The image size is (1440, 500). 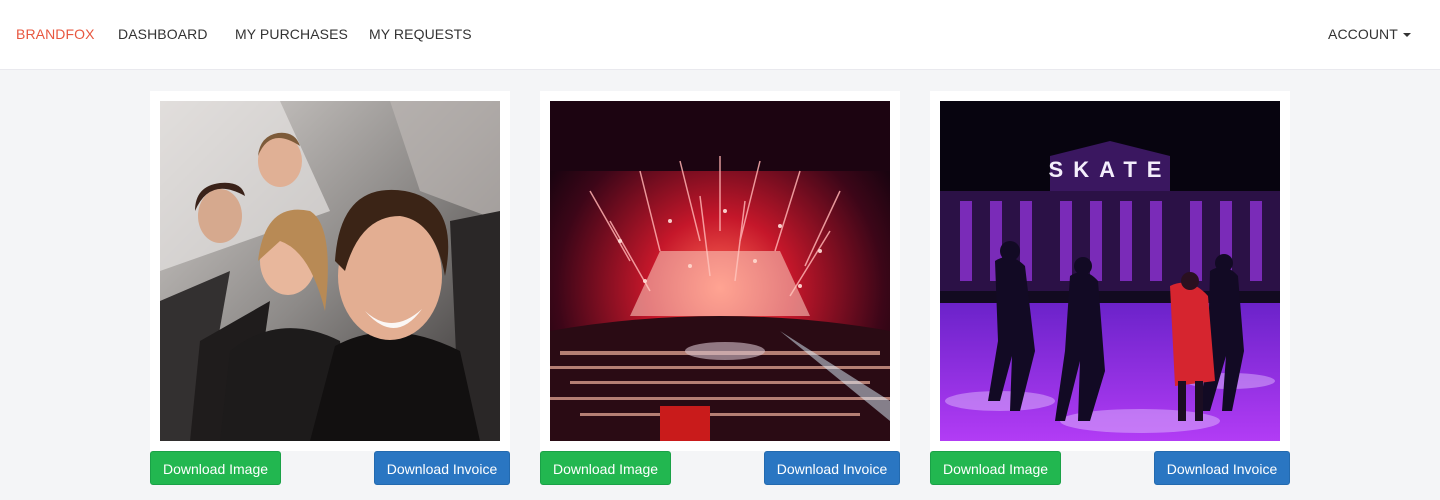 I want to click on nav-my-requests-link: MY REQUESTS, so click(x=420, y=34).